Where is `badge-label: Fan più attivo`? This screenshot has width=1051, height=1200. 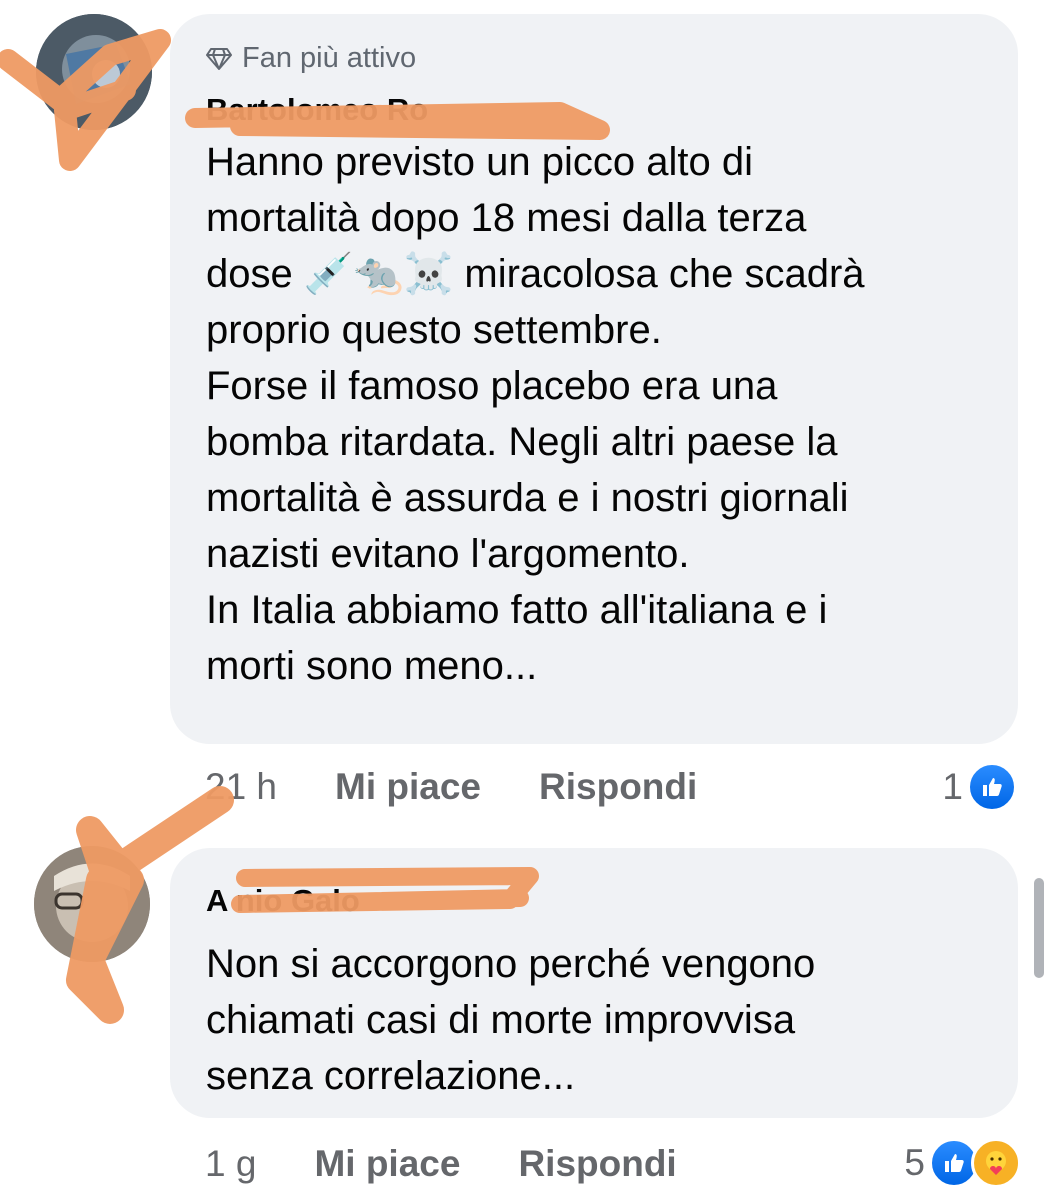 badge-label: Fan più attivo is located at coordinates (329, 58).